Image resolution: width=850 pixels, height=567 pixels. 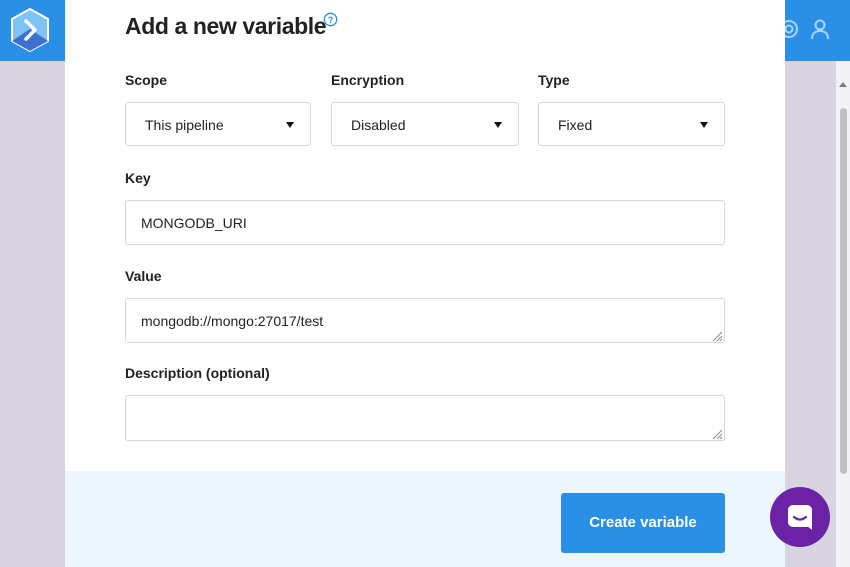 What do you see at coordinates (425, 320) in the screenshot?
I see `value-textarea: mongodb://mongo:27017/test` at bounding box center [425, 320].